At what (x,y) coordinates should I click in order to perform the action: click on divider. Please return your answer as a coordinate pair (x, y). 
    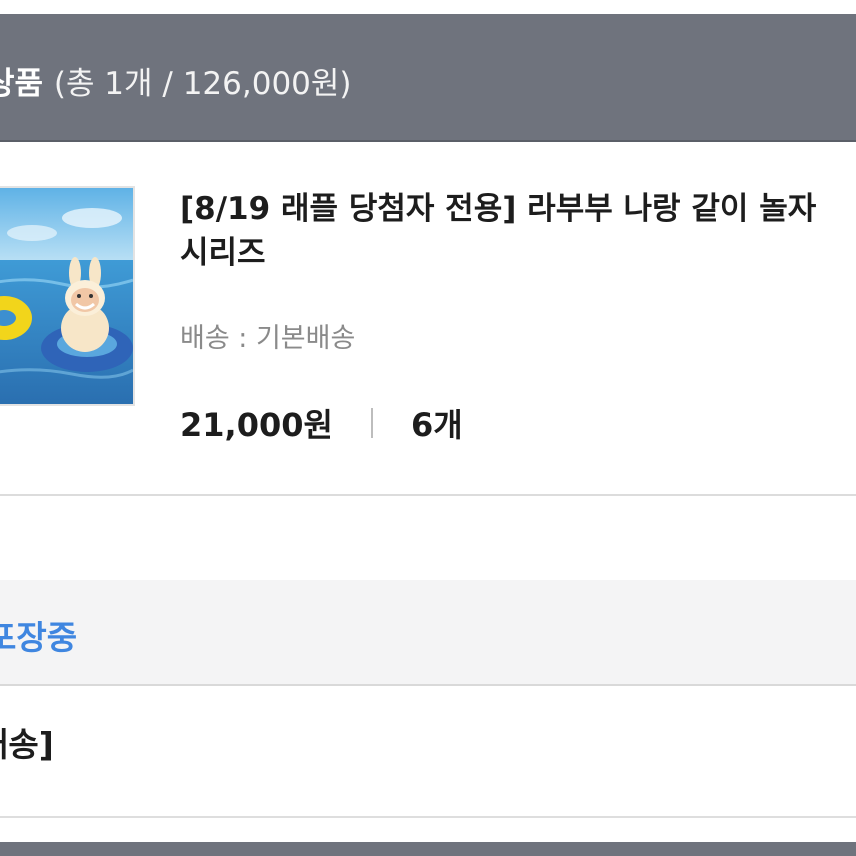
    Looking at the image, I should click on (371, 423).